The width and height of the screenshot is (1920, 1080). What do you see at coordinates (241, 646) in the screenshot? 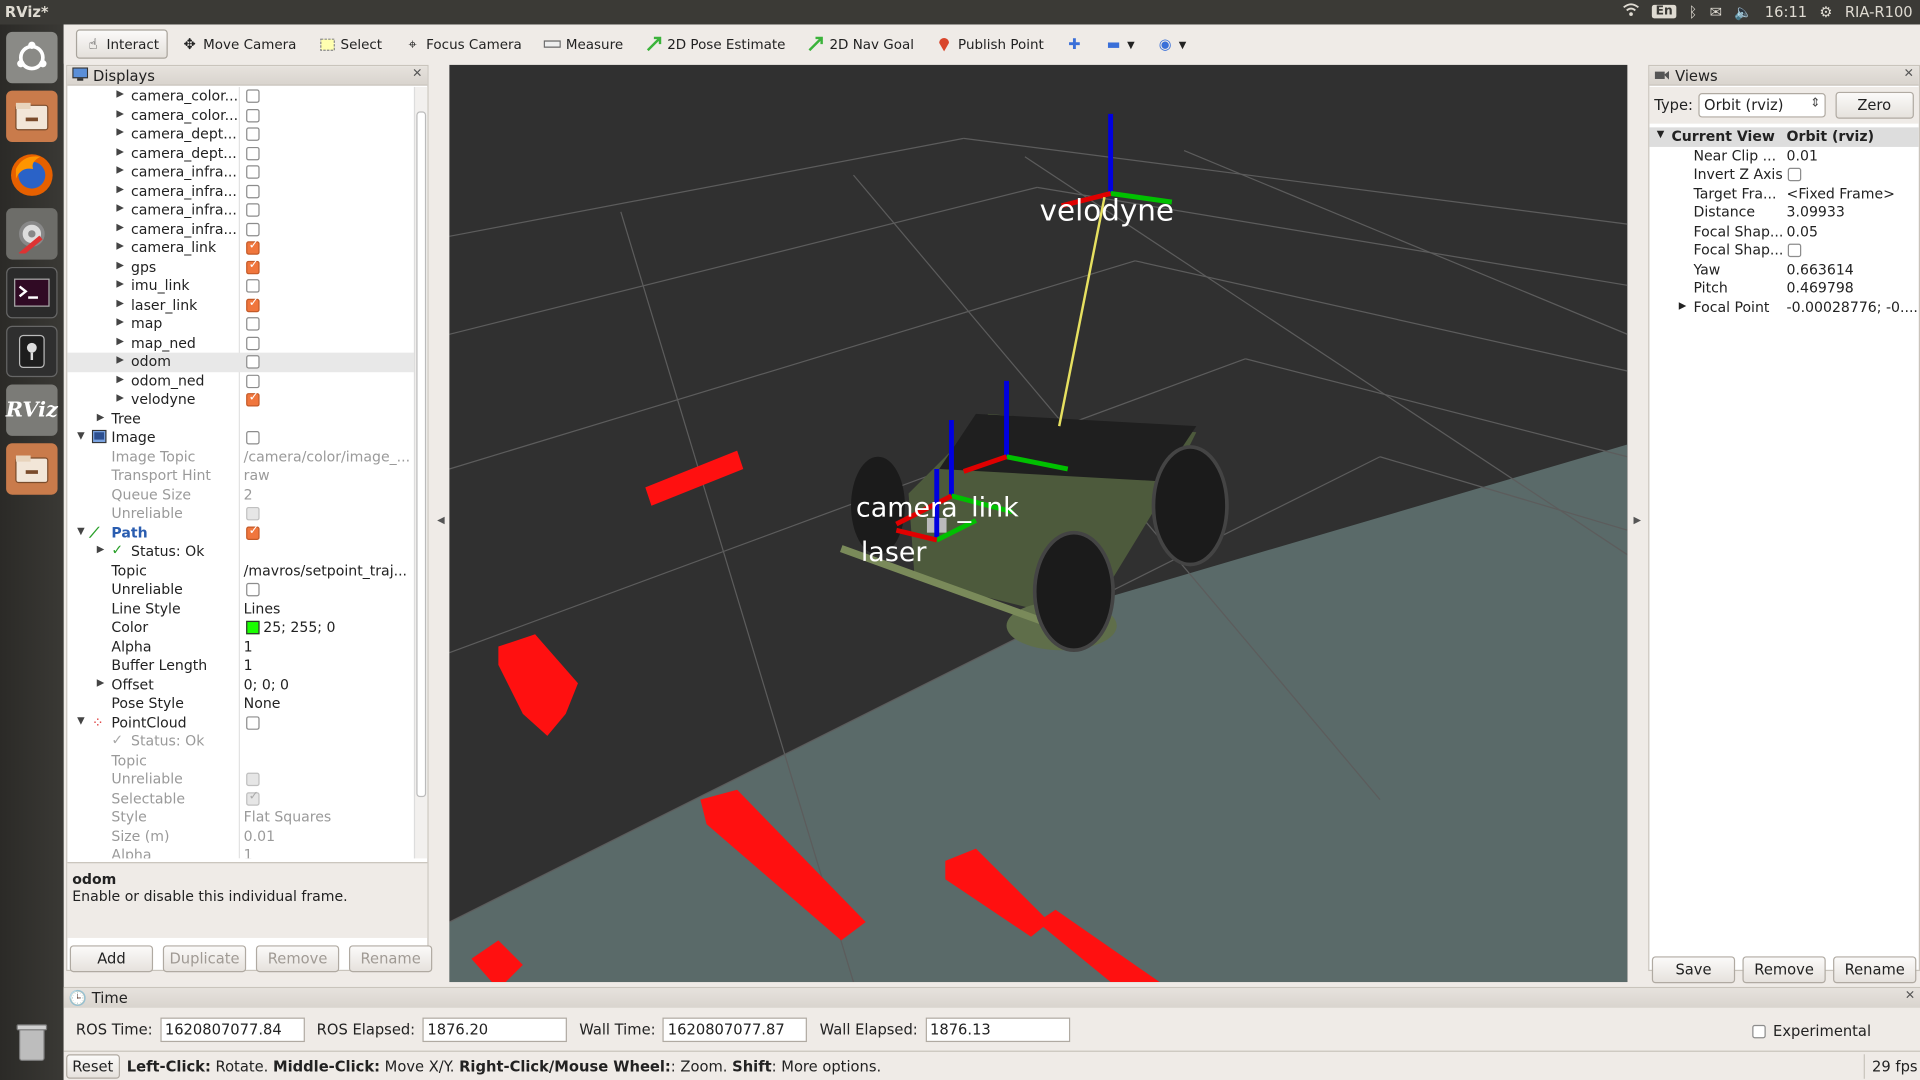
I see `property-row: Alpha 1` at bounding box center [241, 646].